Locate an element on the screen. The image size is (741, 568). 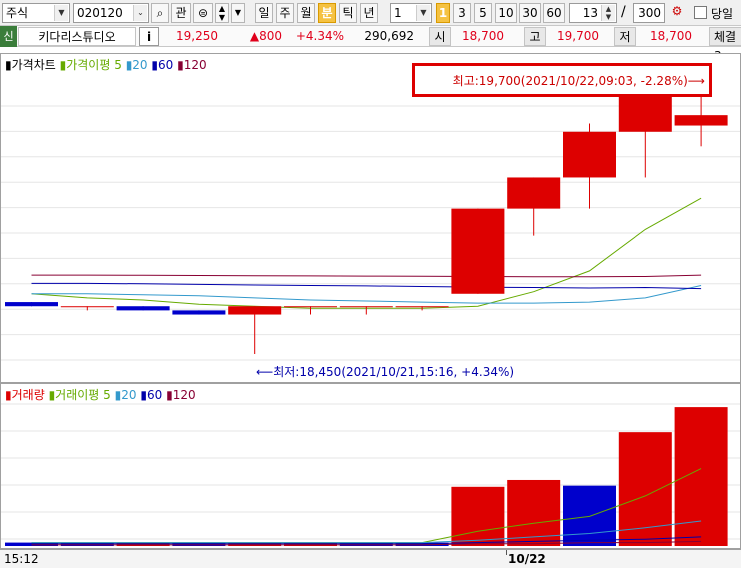
time-axis-date: 10/22 is located at coordinates (527, 559).